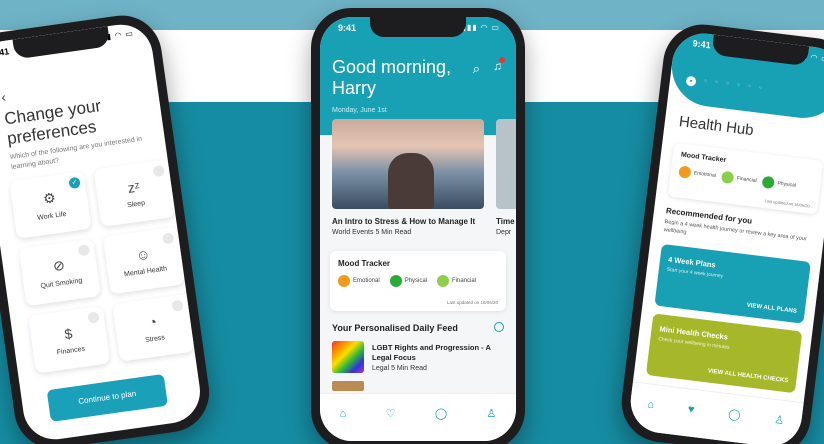 The height and width of the screenshot is (444, 824). Describe the element at coordinates (691, 409) in the screenshot. I see `heart-icon: ♥` at that location.